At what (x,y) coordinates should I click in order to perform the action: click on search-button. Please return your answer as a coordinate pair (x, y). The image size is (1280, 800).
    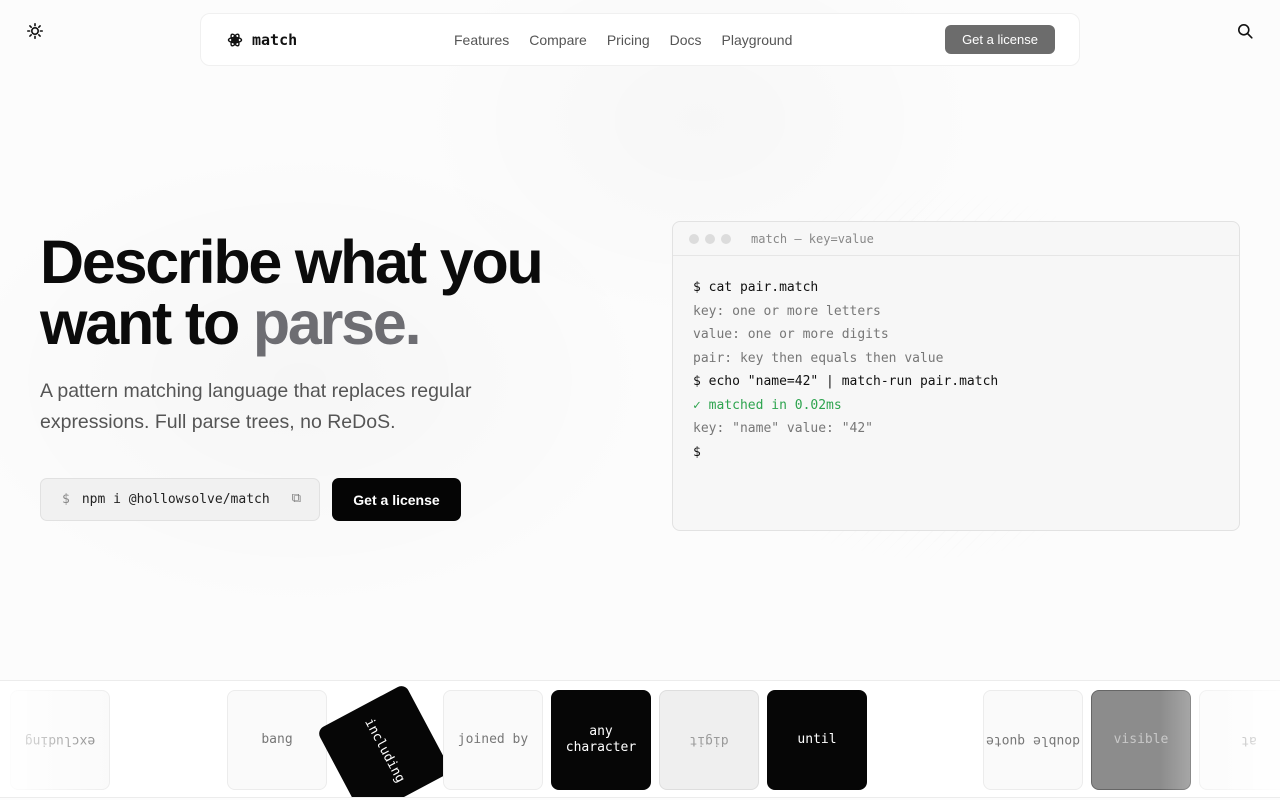
    Looking at the image, I should click on (1245, 31).